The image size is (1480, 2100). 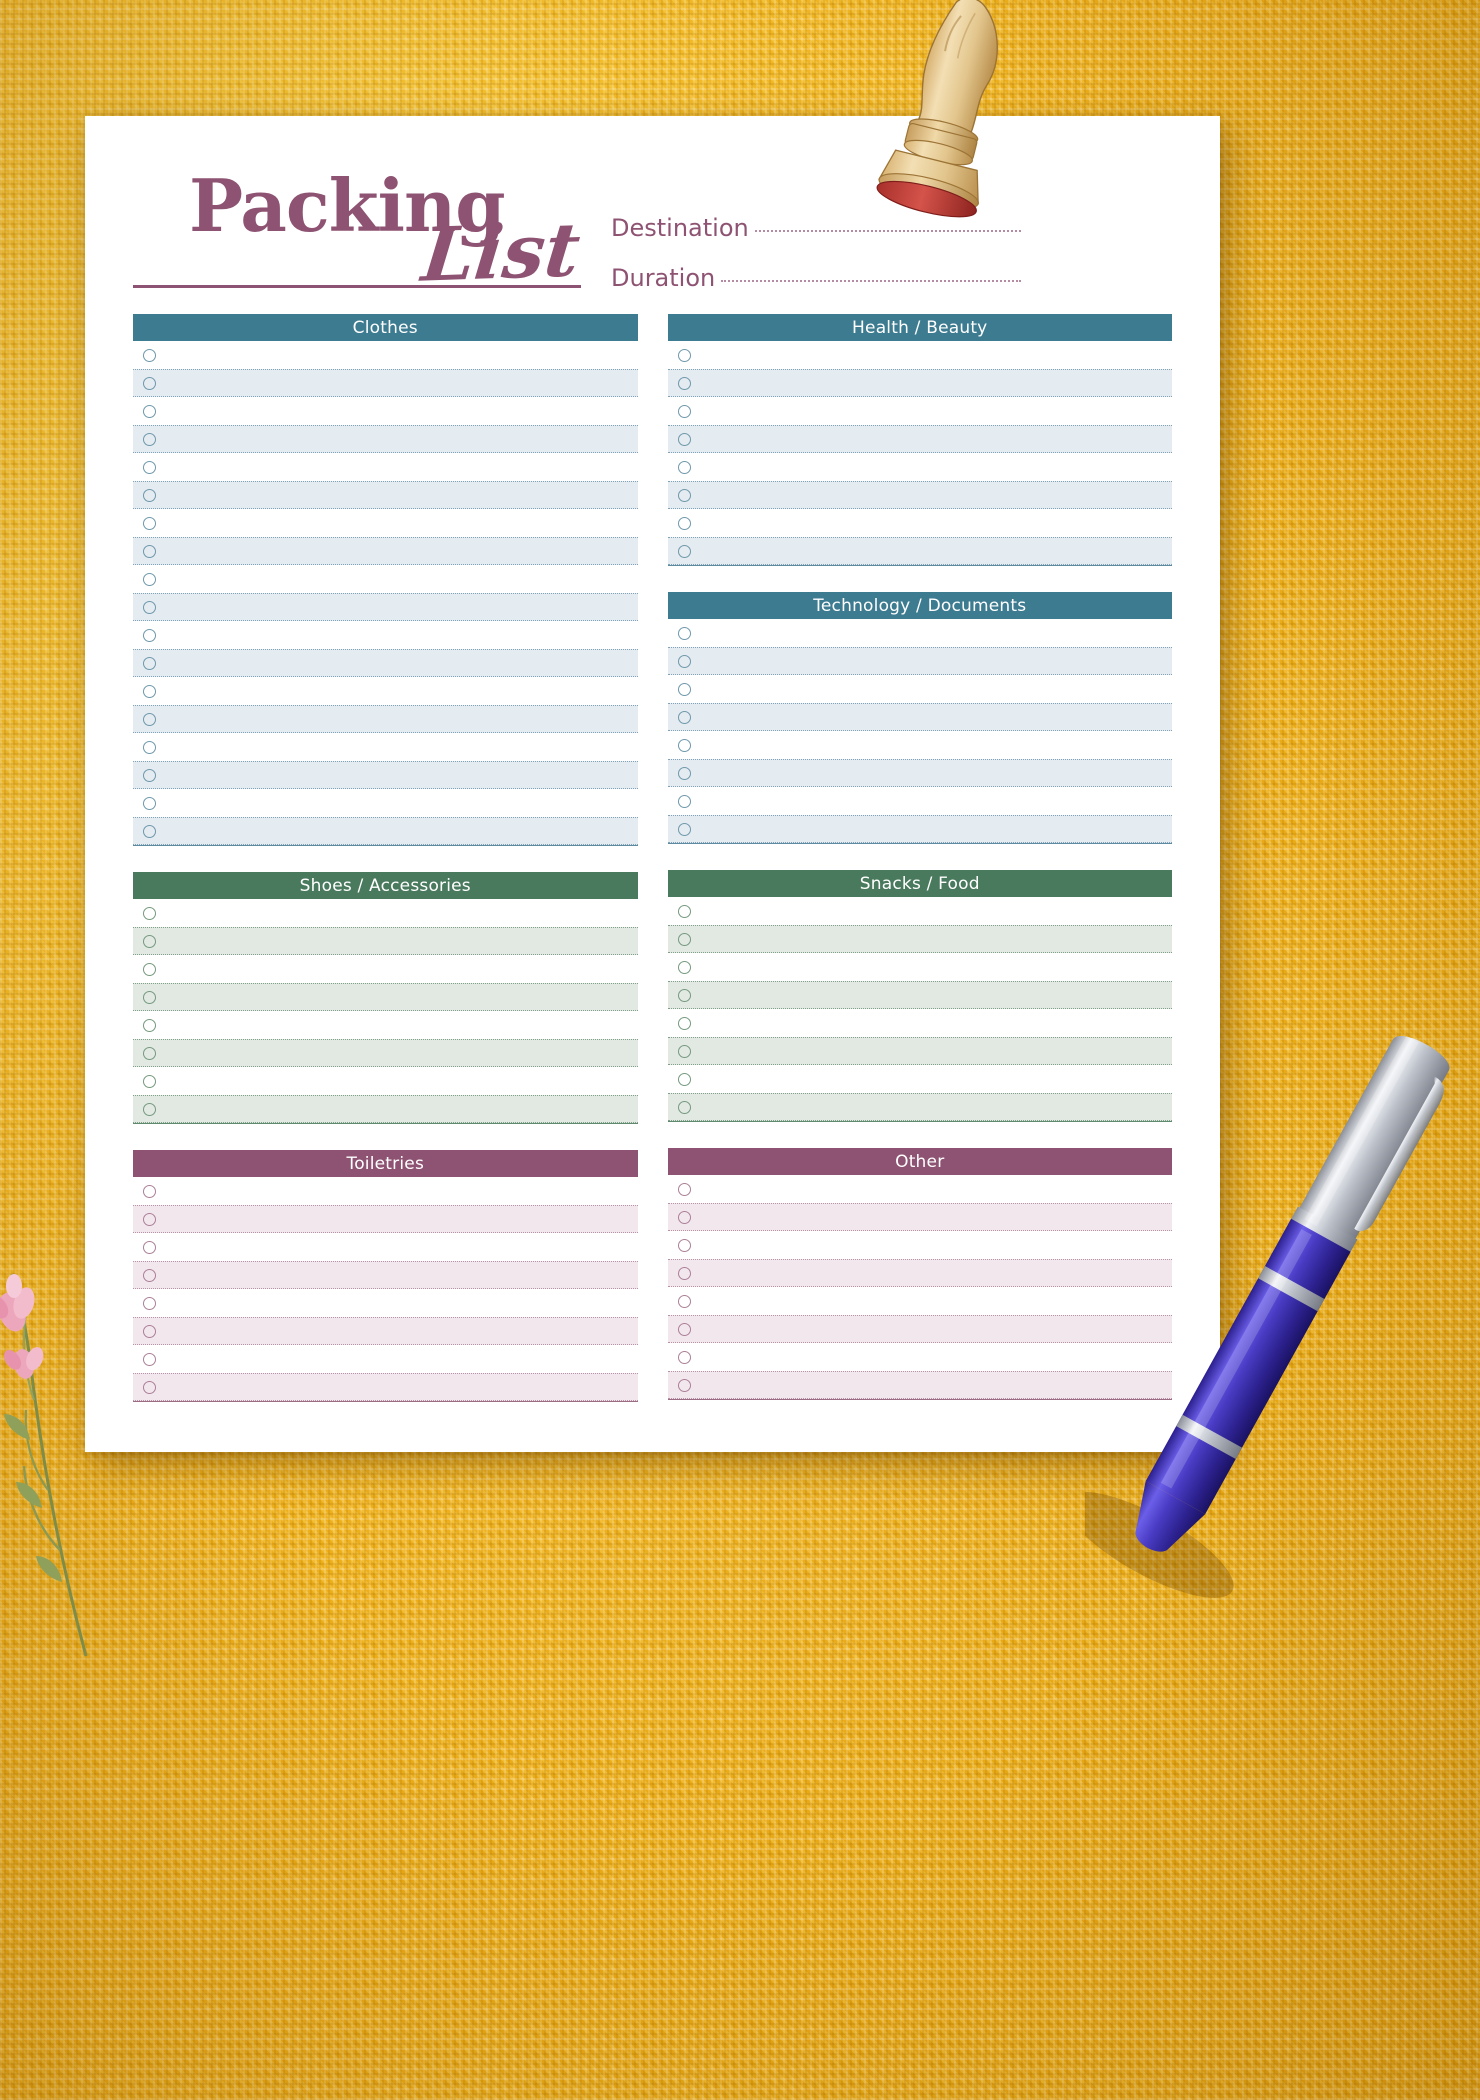 What do you see at coordinates (871, 281) in the screenshot?
I see `duration-input-line` at bounding box center [871, 281].